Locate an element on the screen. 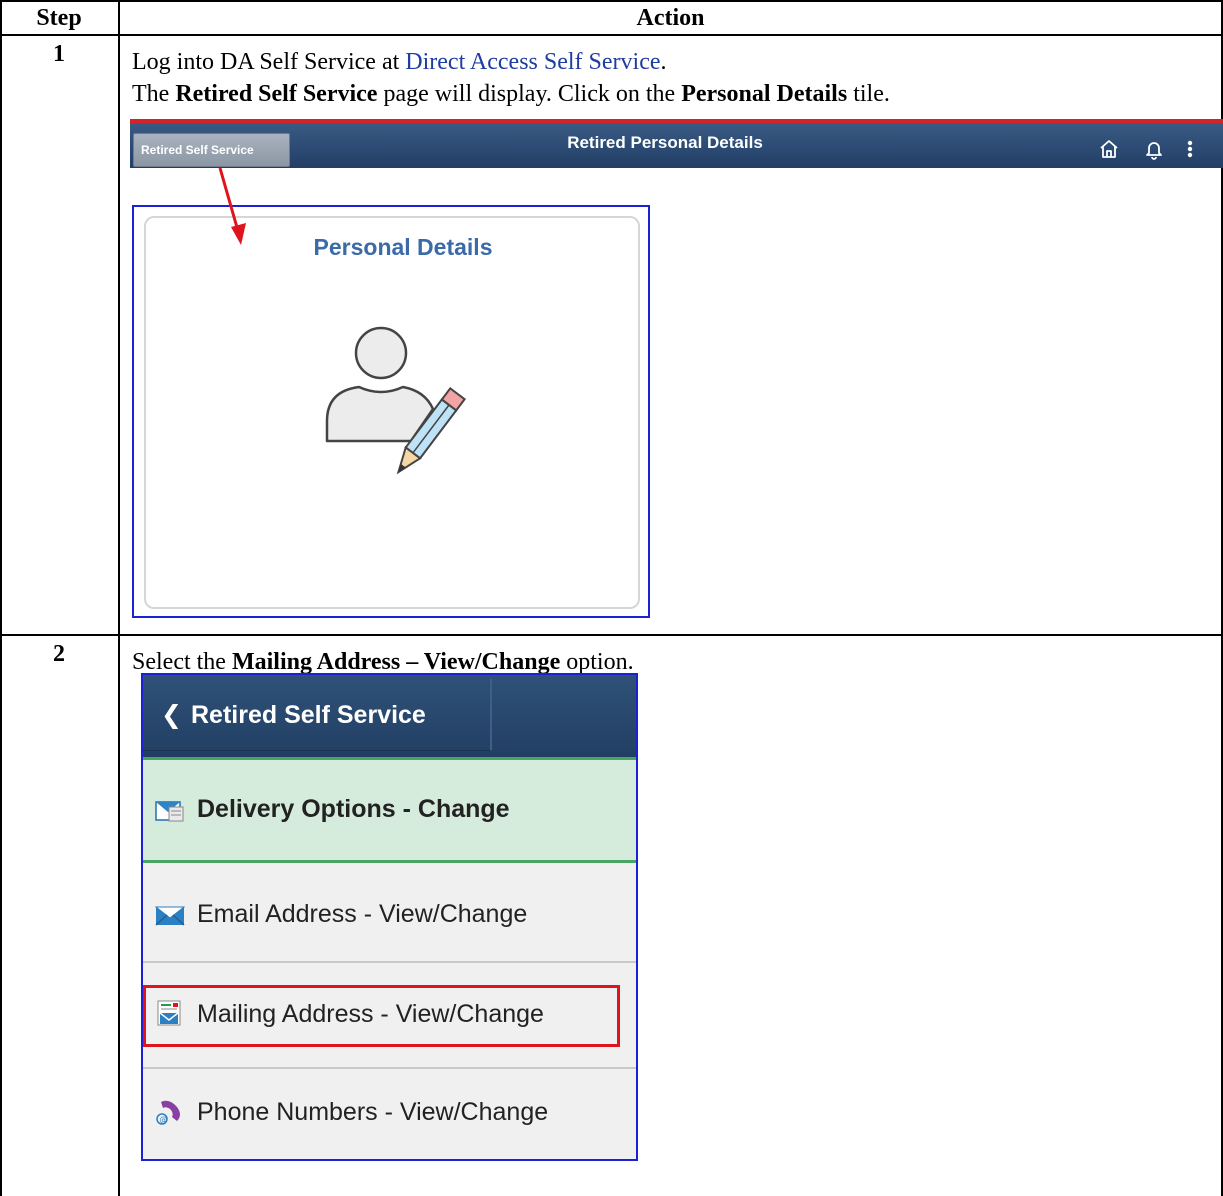 Image resolution: width=1223 pixels, height=1196 pixels. person-edit-icon is located at coordinates (396, 400).